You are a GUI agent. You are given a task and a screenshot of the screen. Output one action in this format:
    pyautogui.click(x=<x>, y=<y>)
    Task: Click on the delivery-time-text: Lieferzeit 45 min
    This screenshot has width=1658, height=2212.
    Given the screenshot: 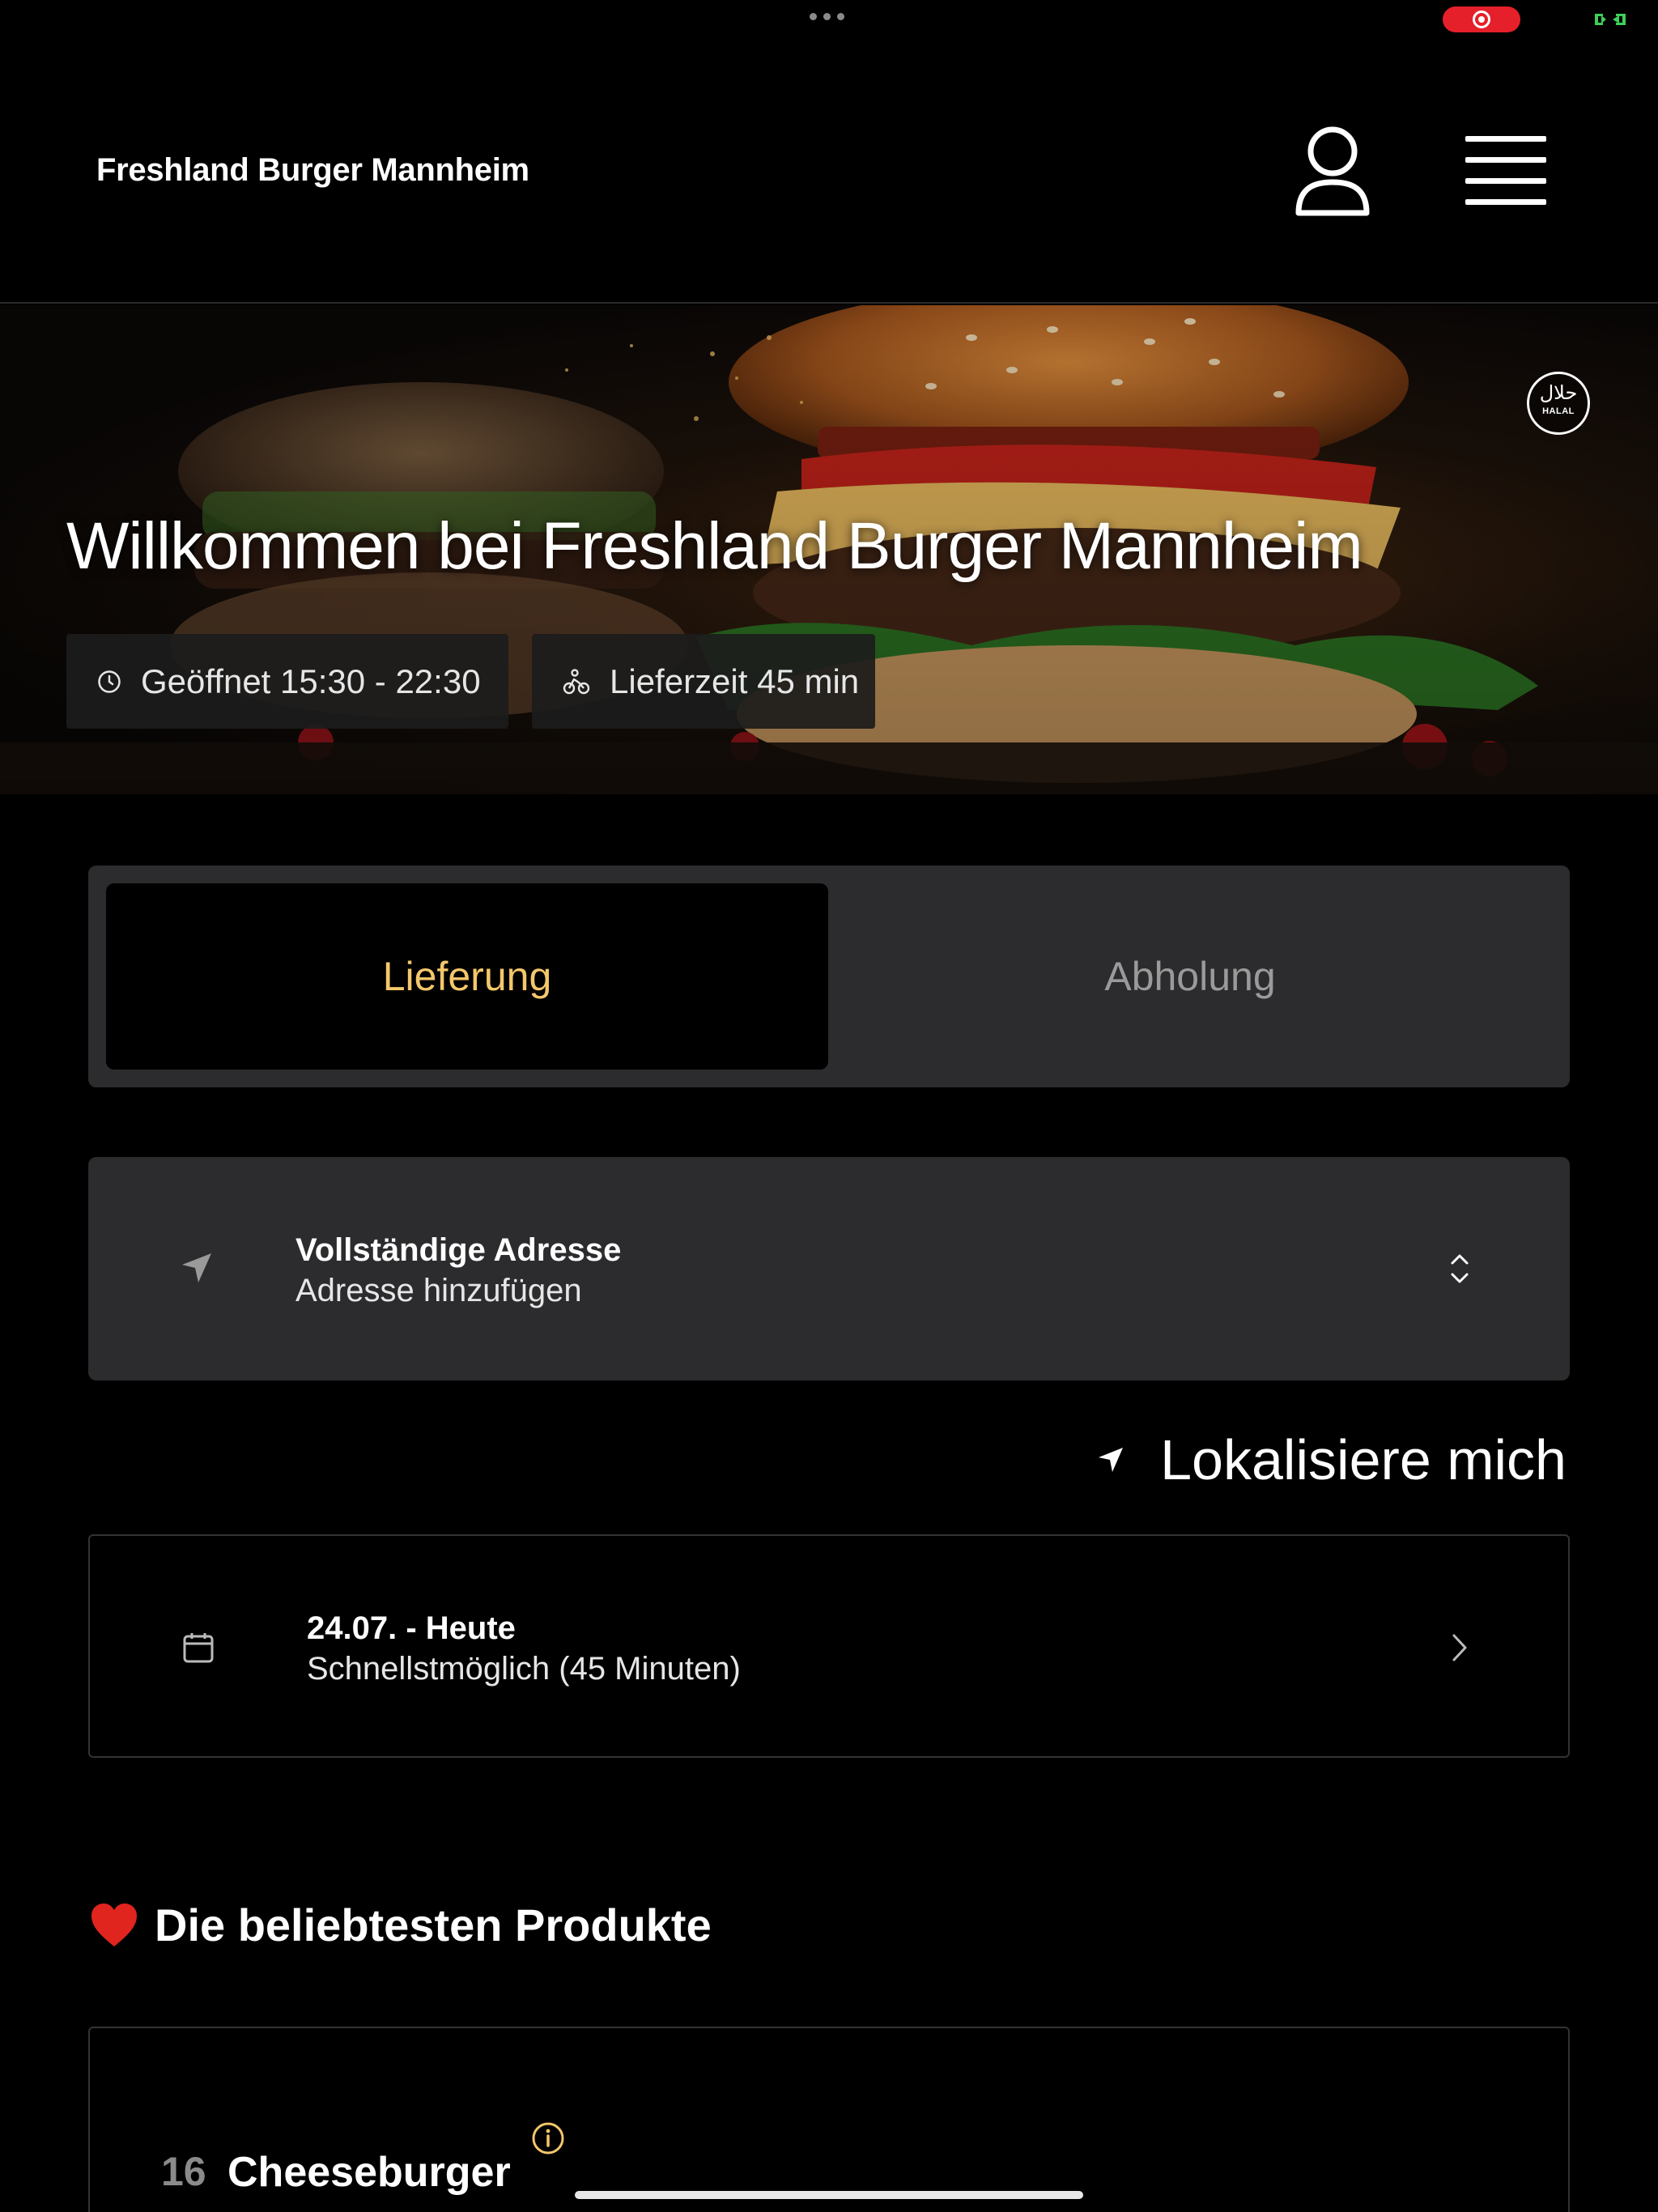 What is the action you would take?
    pyautogui.click(x=735, y=681)
    